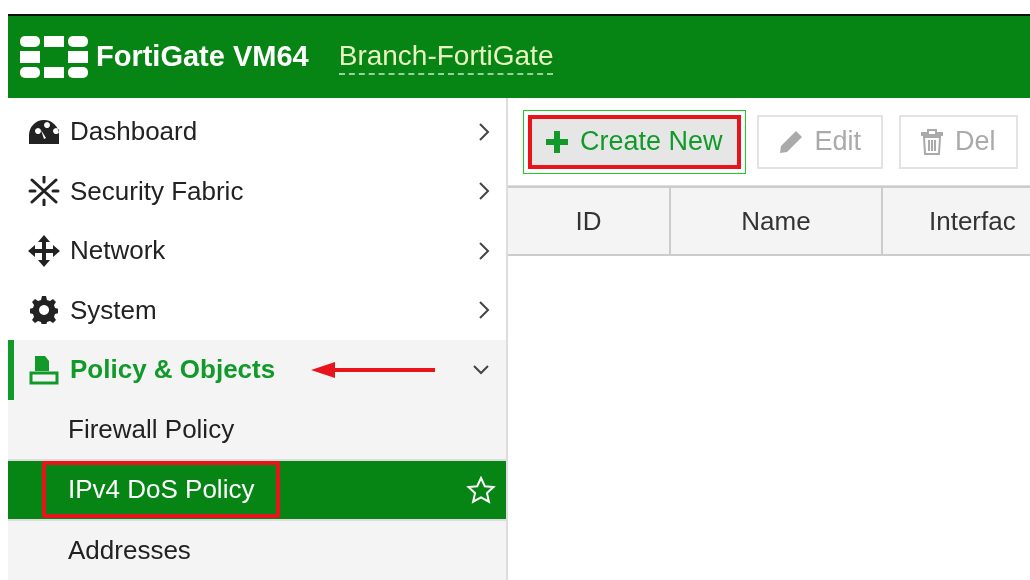 Image resolution: width=1030 pixels, height=580 pixels. What do you see at coordinates (129, 550) in the screenshot?
I see `submenu-label: Addresses` at bounding box center [129, 550].